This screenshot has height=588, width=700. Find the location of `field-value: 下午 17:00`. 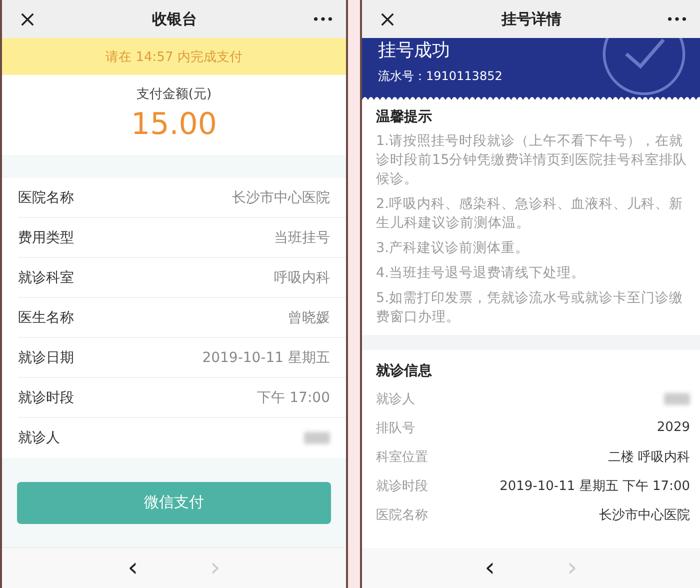

field-value: 下午 17:00 is located at coordinates (293, 397).